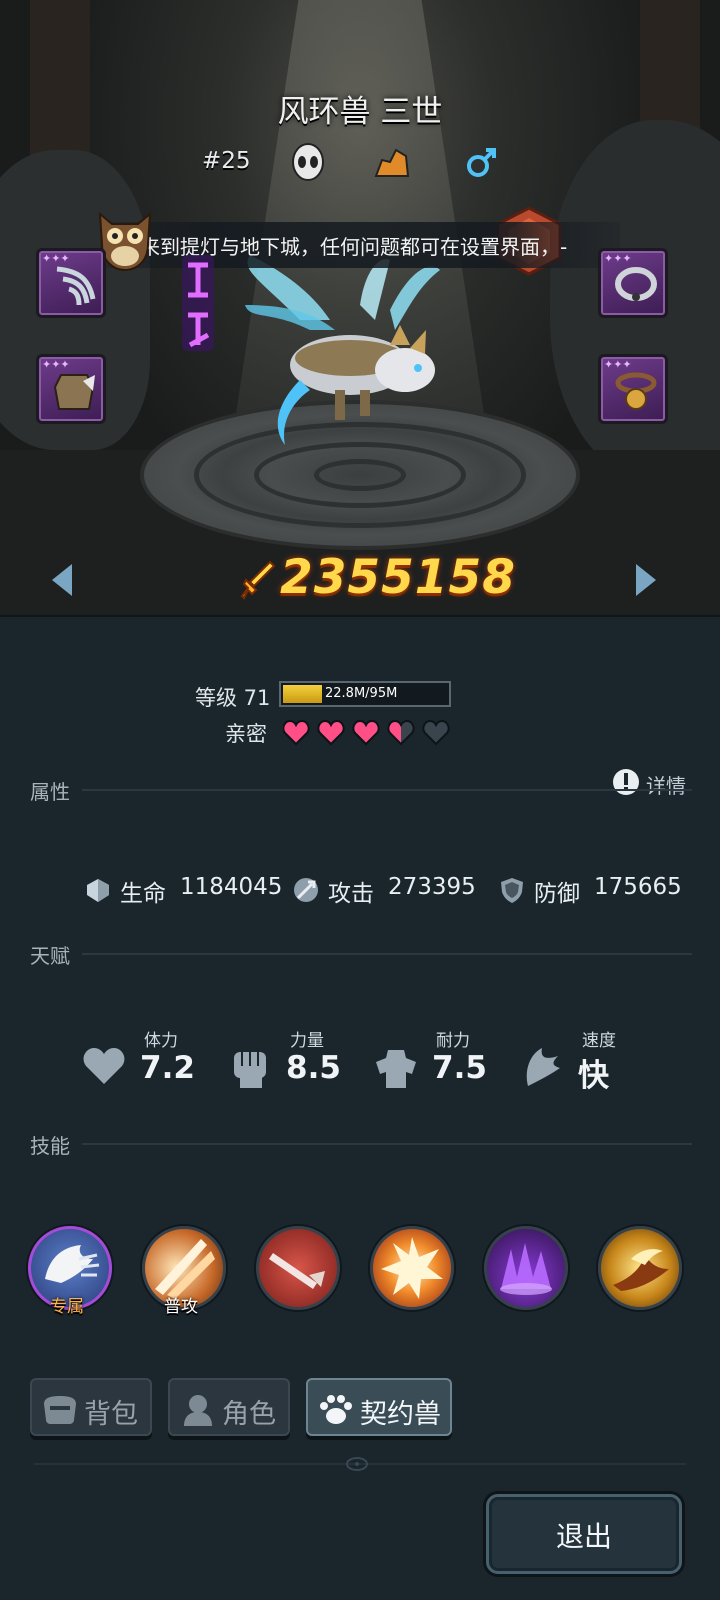 The image size is (720, 1600). Describe the element at coordinates (593, 1076) in the screenshot. I see `talent-speed-value: 快` at that location.